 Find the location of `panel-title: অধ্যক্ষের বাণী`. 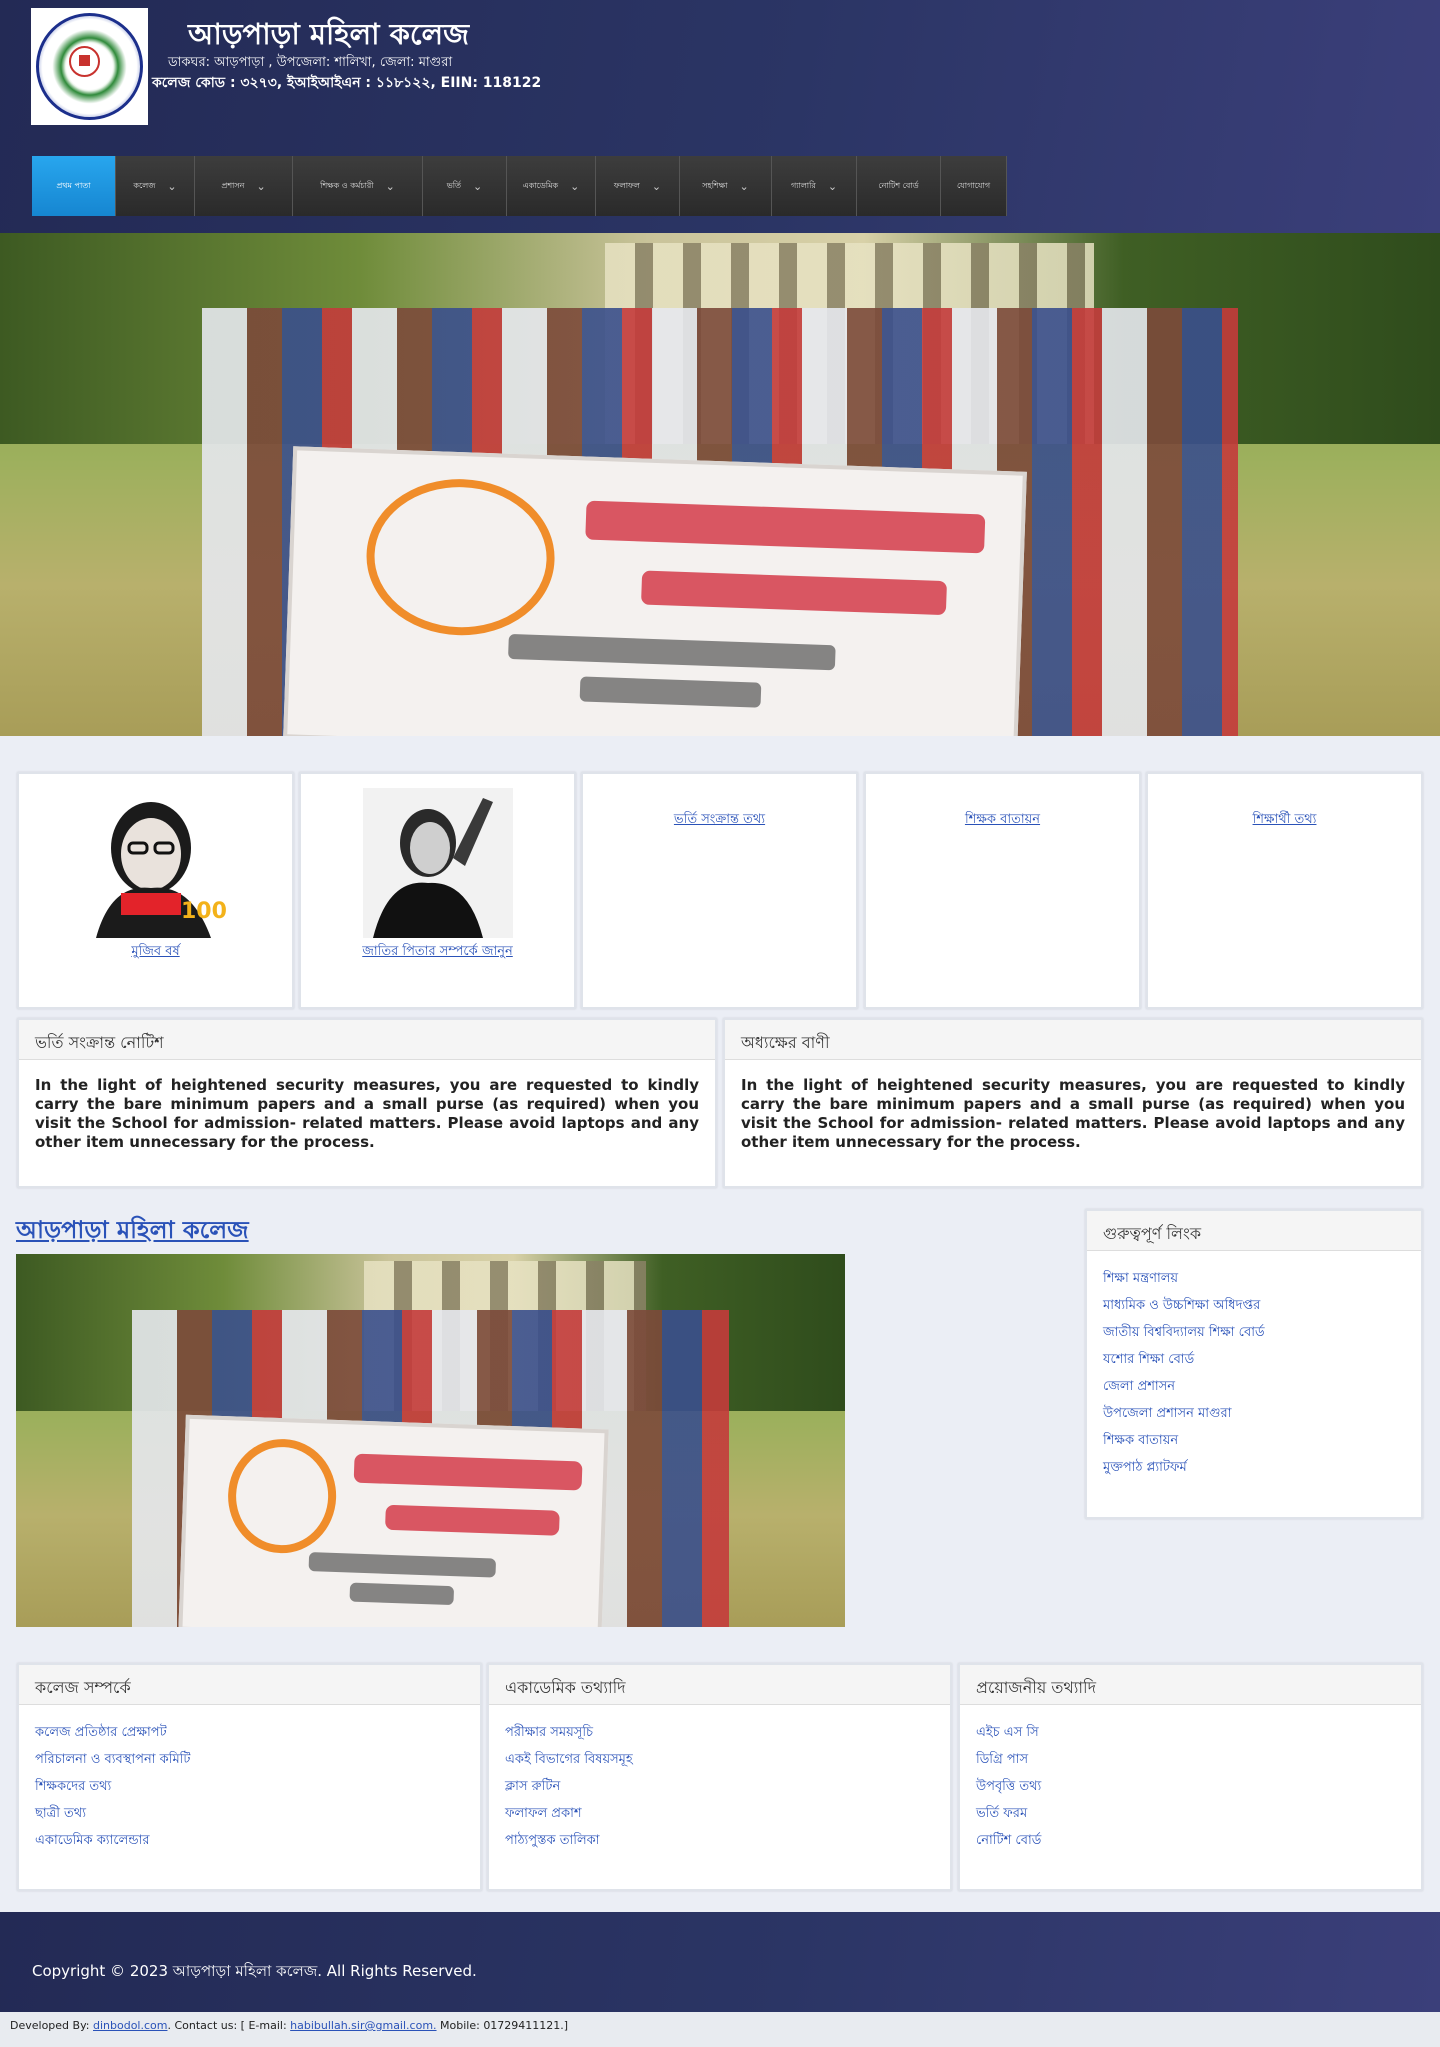

panel-title: অধ্যক্ষের বাণী is located at coordinates (1073, 1040).